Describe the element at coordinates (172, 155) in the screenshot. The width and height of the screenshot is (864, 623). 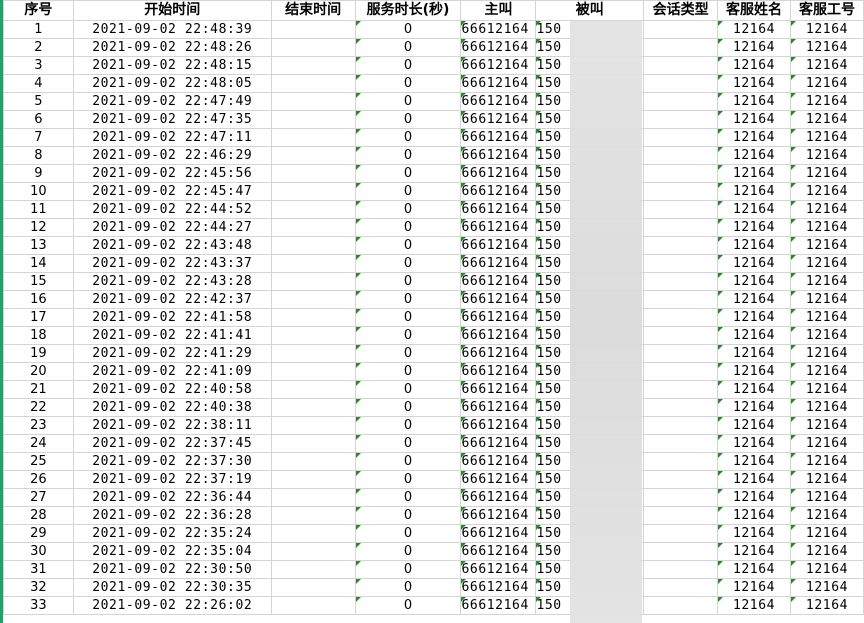
I see `cell-start-time: 2021-09-02 22:46:29` at that location.